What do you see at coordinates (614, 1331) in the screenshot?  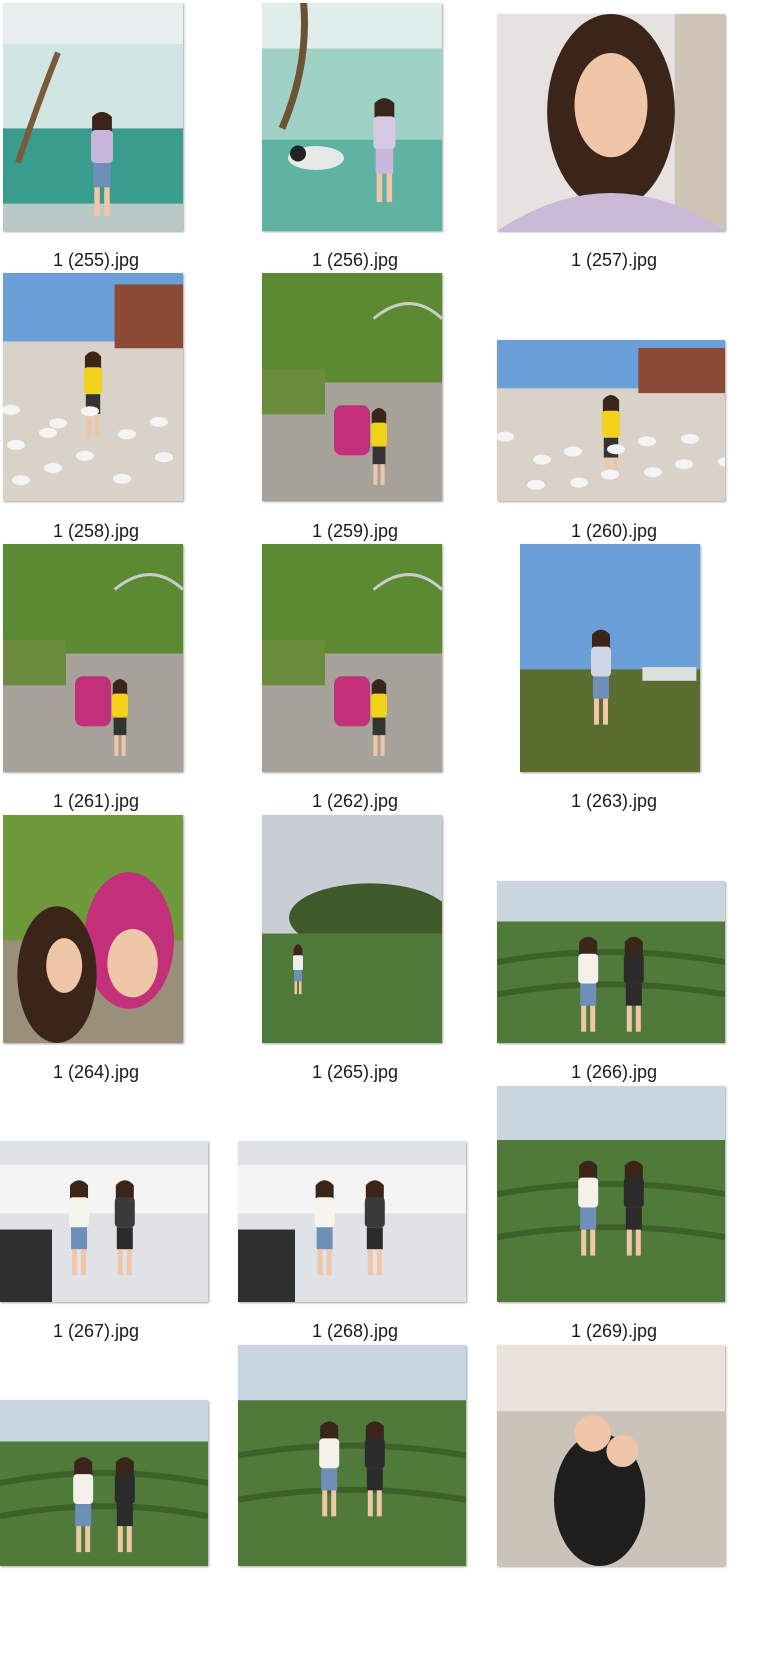 I see `file-name-label: 1 (269).jpg` at bounding box center [614, 1331].